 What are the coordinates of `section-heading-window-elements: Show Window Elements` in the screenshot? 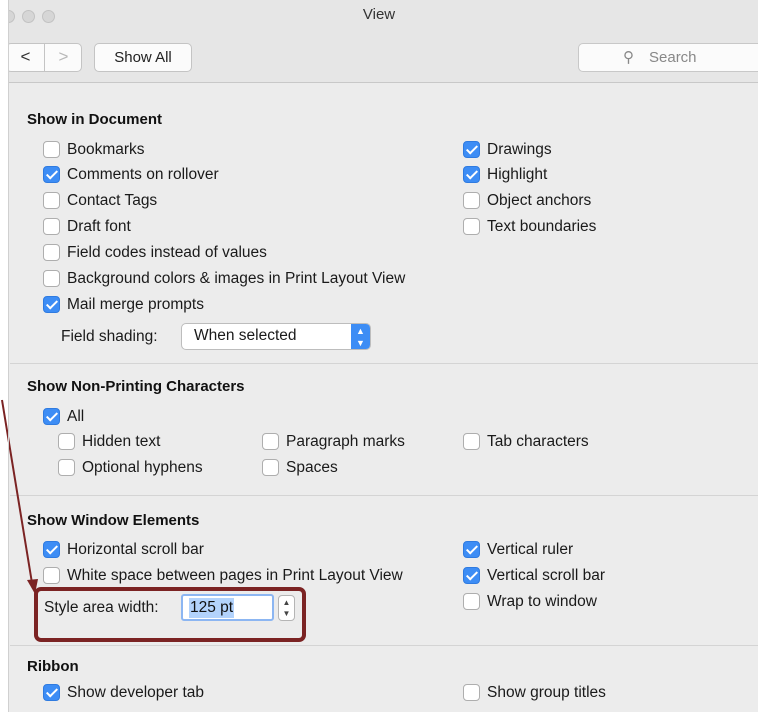 It's located at (113, 520).